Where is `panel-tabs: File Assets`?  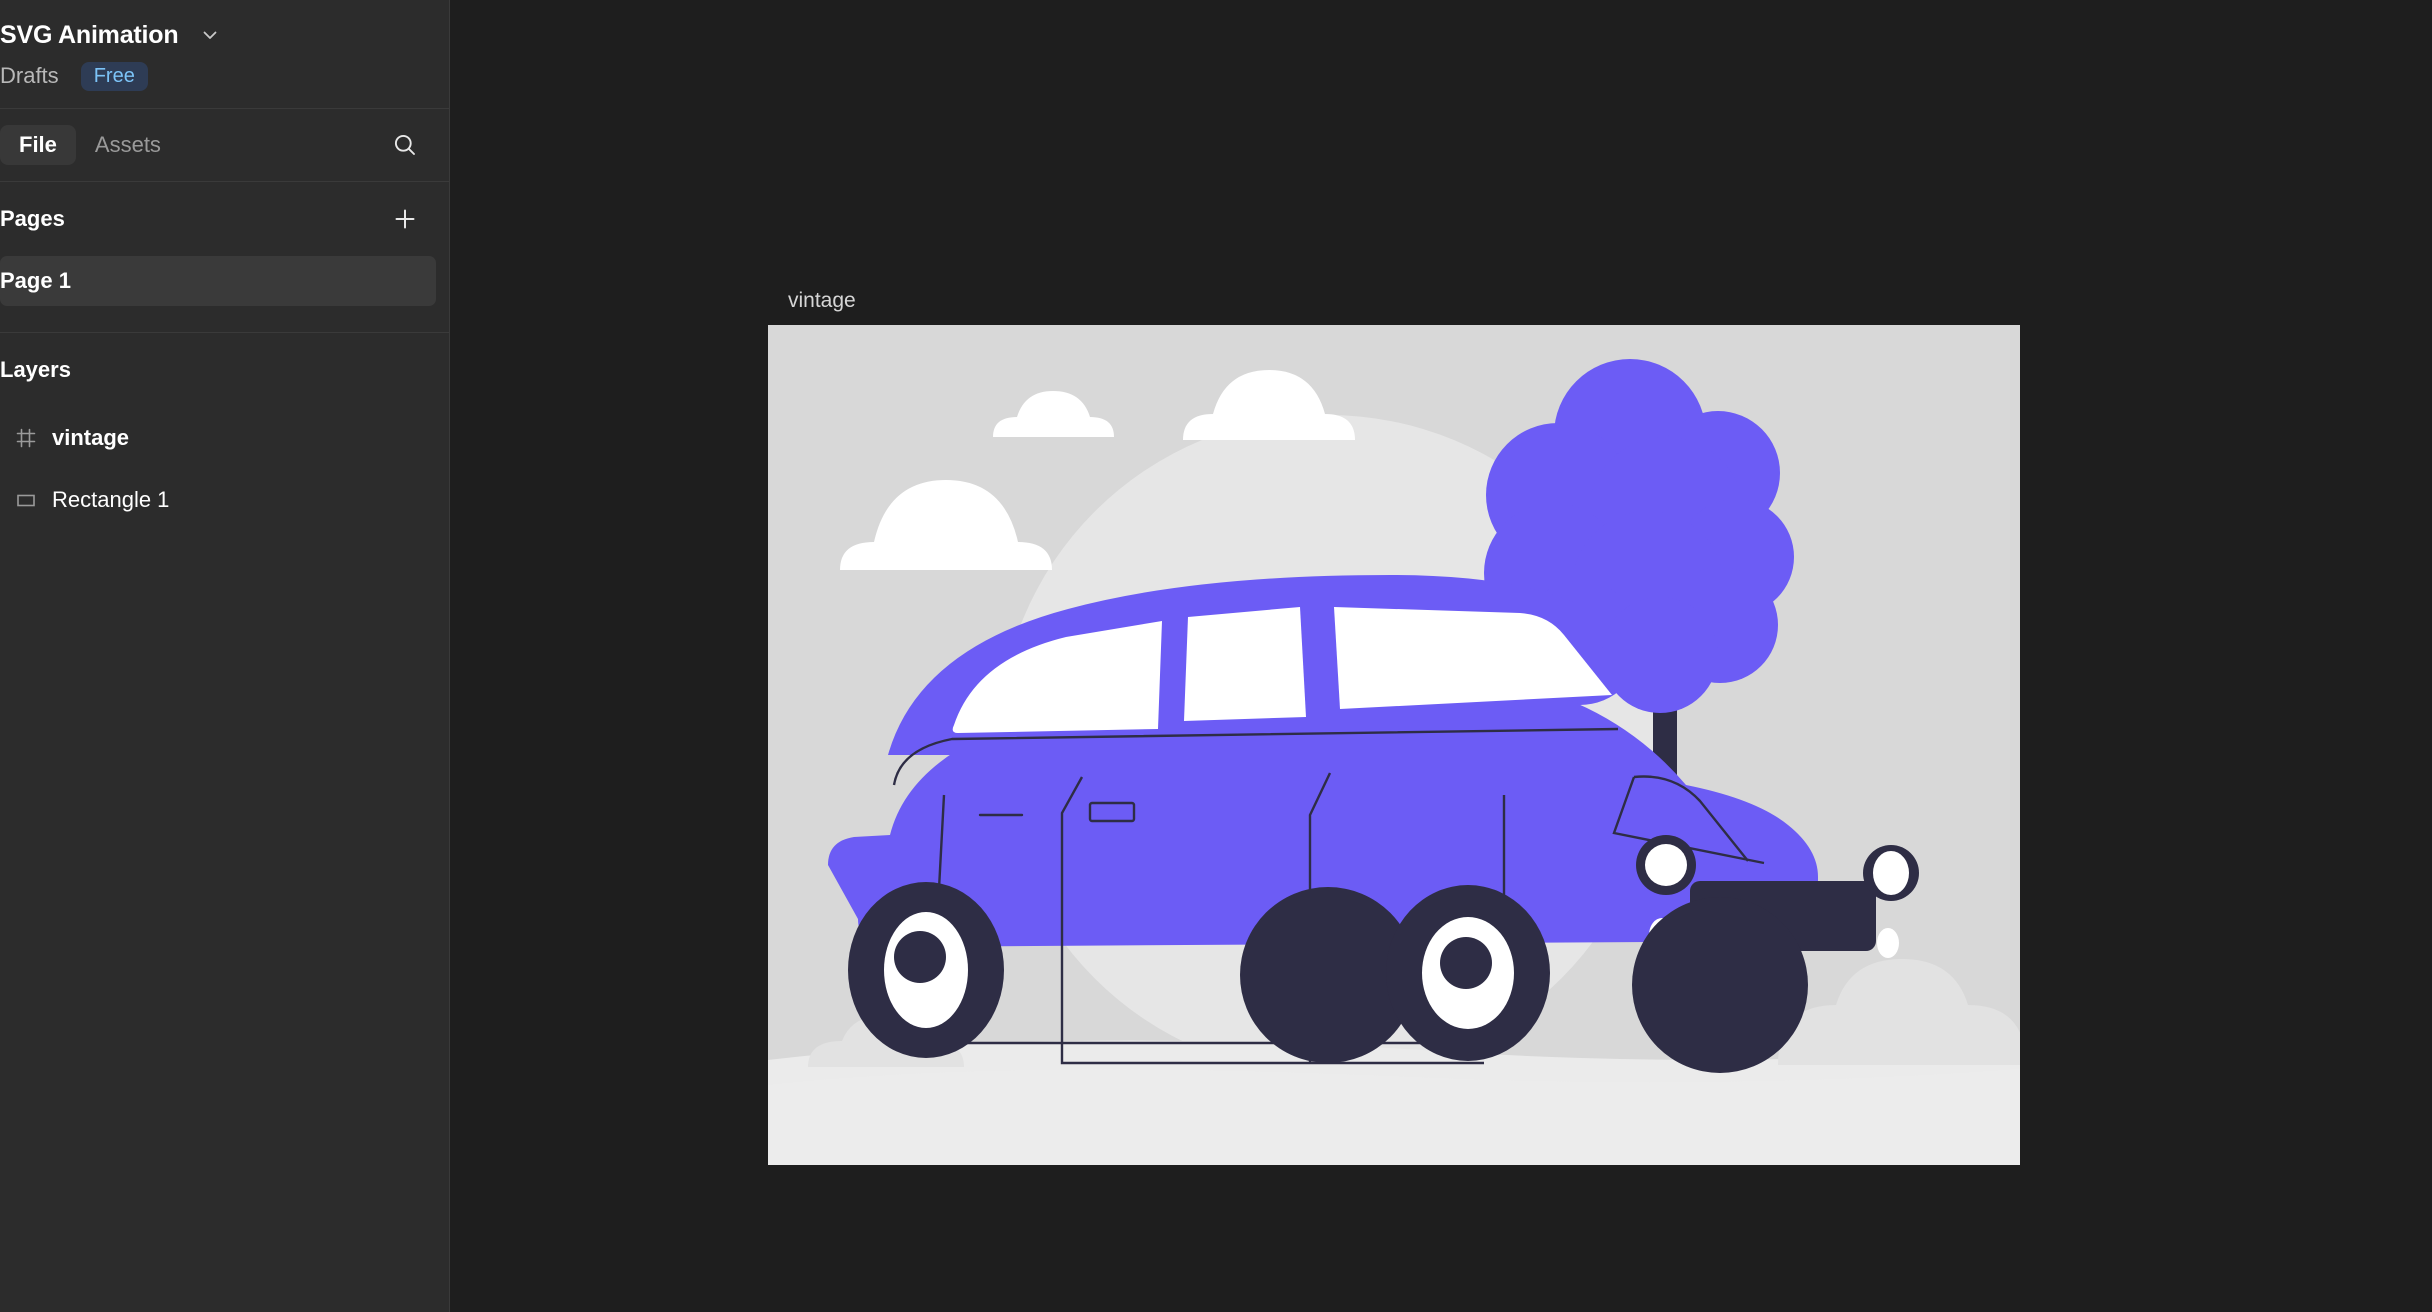 panel-tabs: File Assets is located at coordinates (224, 145).